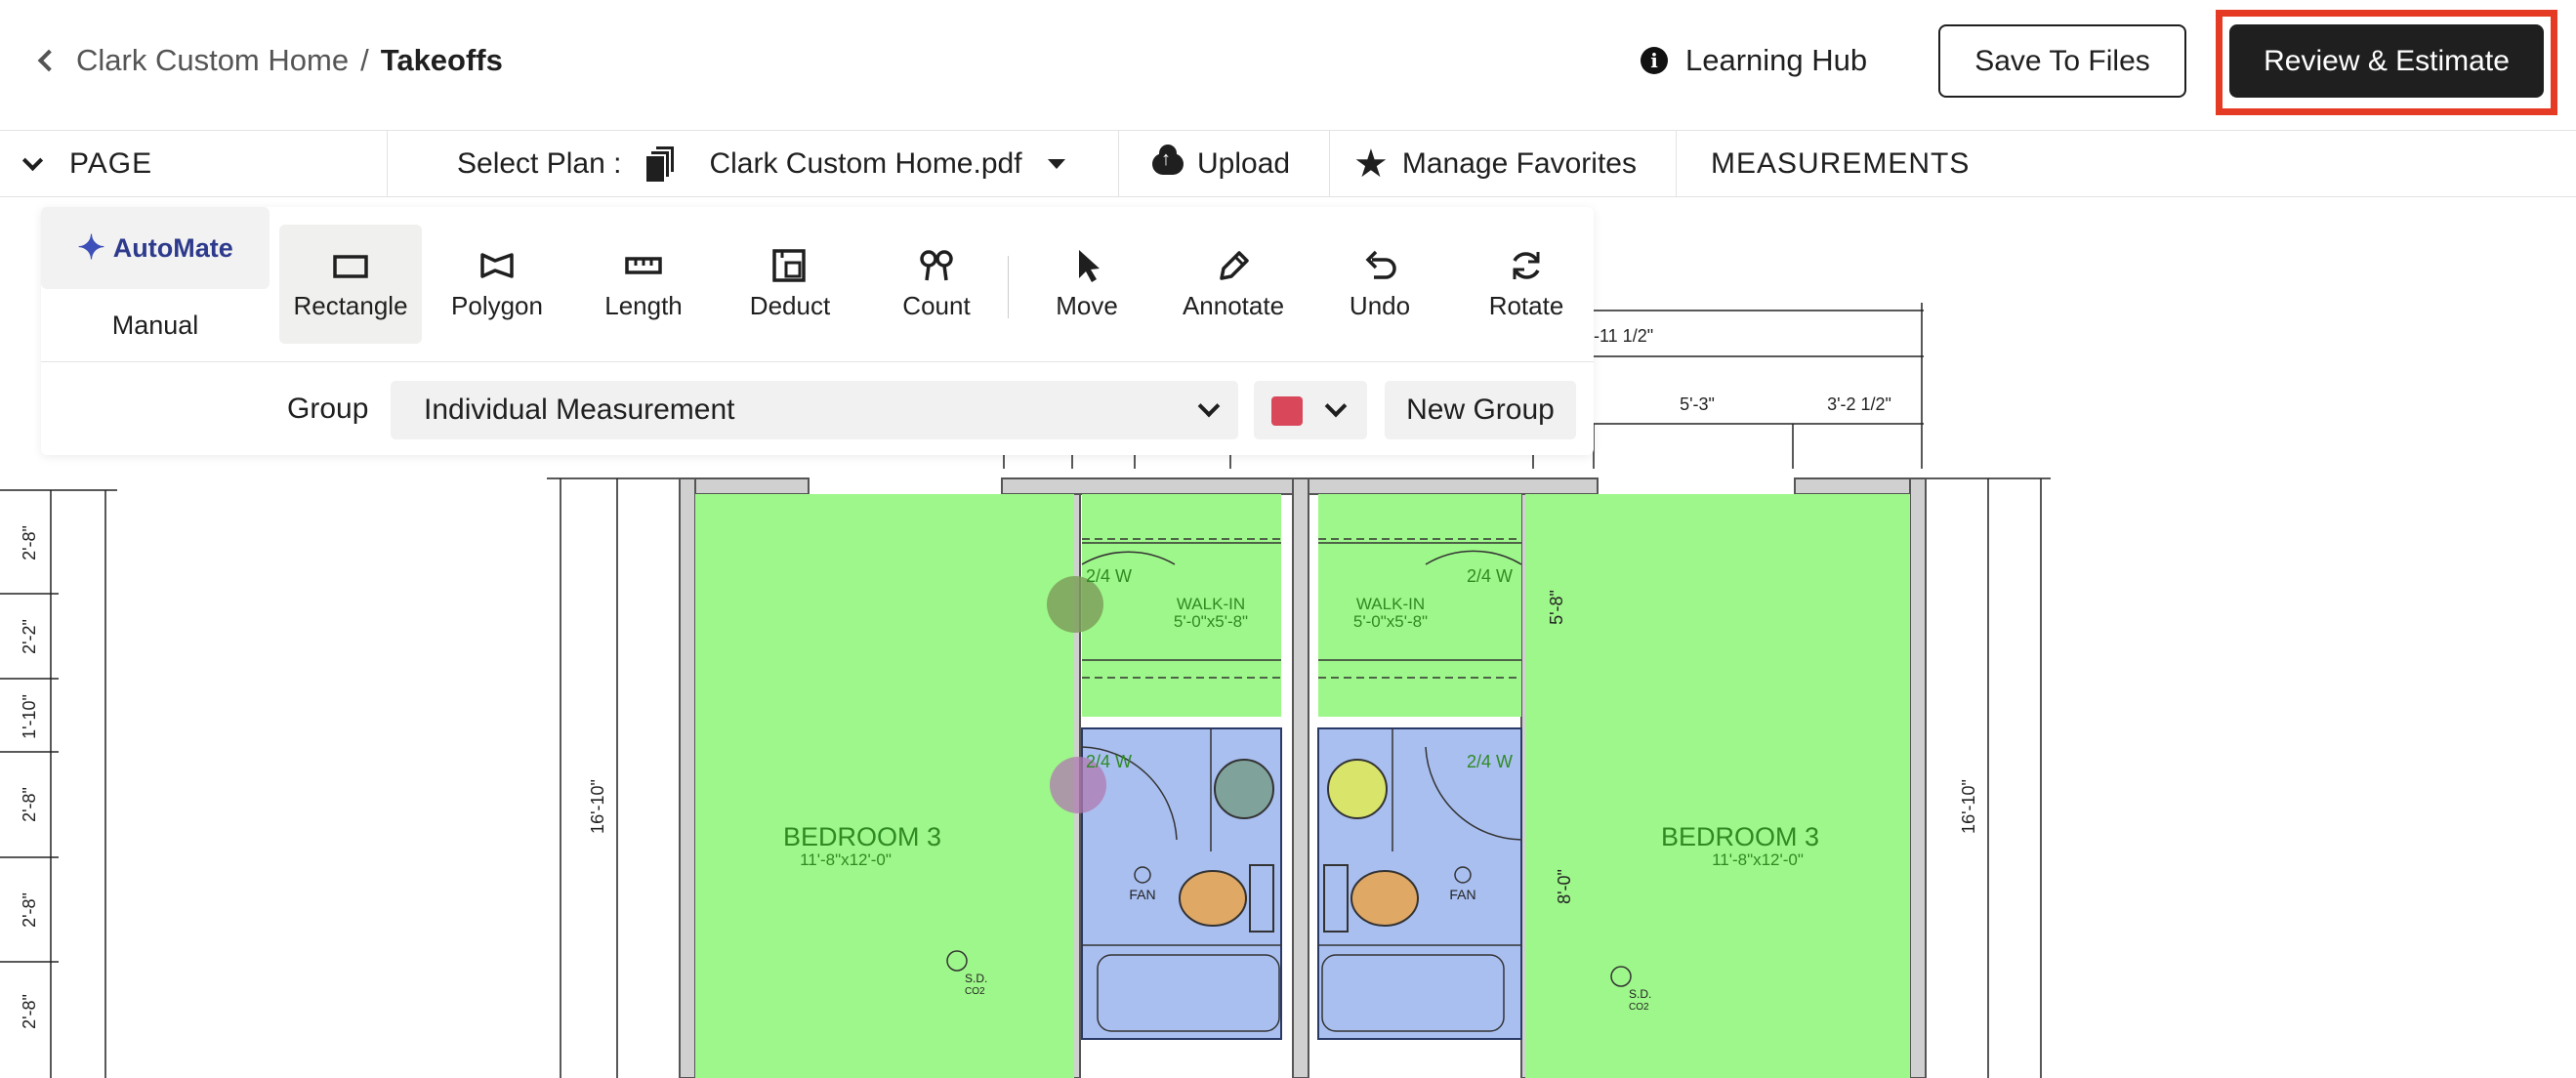 Image resolution: width=2576 pixels, height=1078 pixels. What do you see at coordinates (936, 265) in the screenshot?
I see `count-pins-icon` at bounding box center [936, 265].